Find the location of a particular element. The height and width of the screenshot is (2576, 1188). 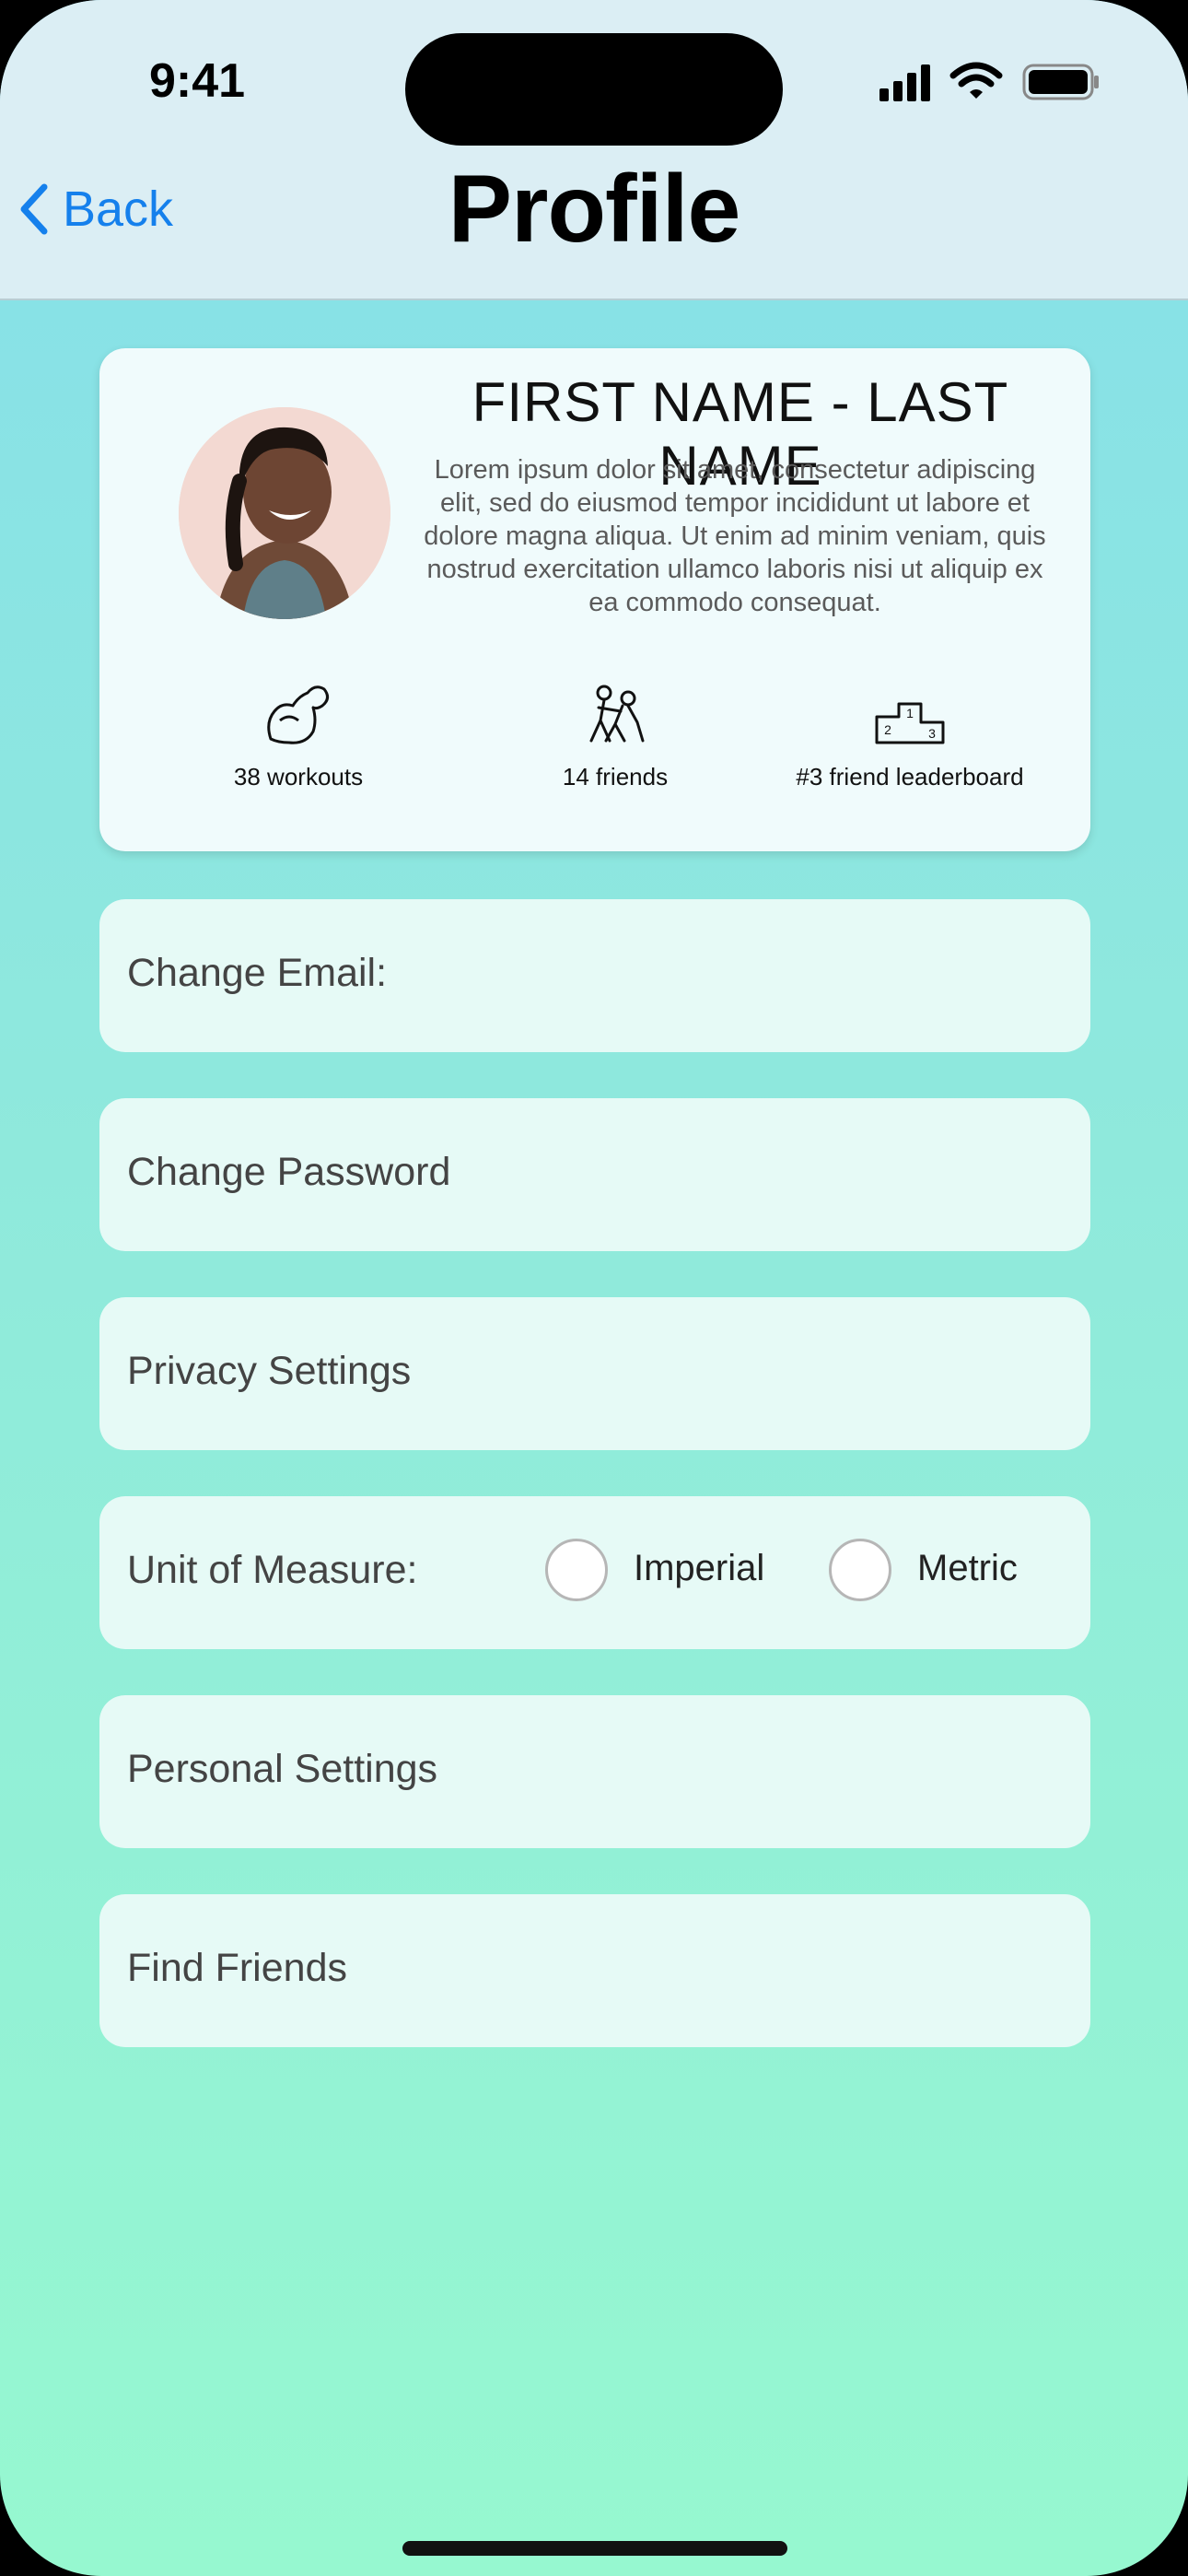

unit-of-measure-row: Unit of Measure: Imperial Metric is located at coordinates (594, 1572).